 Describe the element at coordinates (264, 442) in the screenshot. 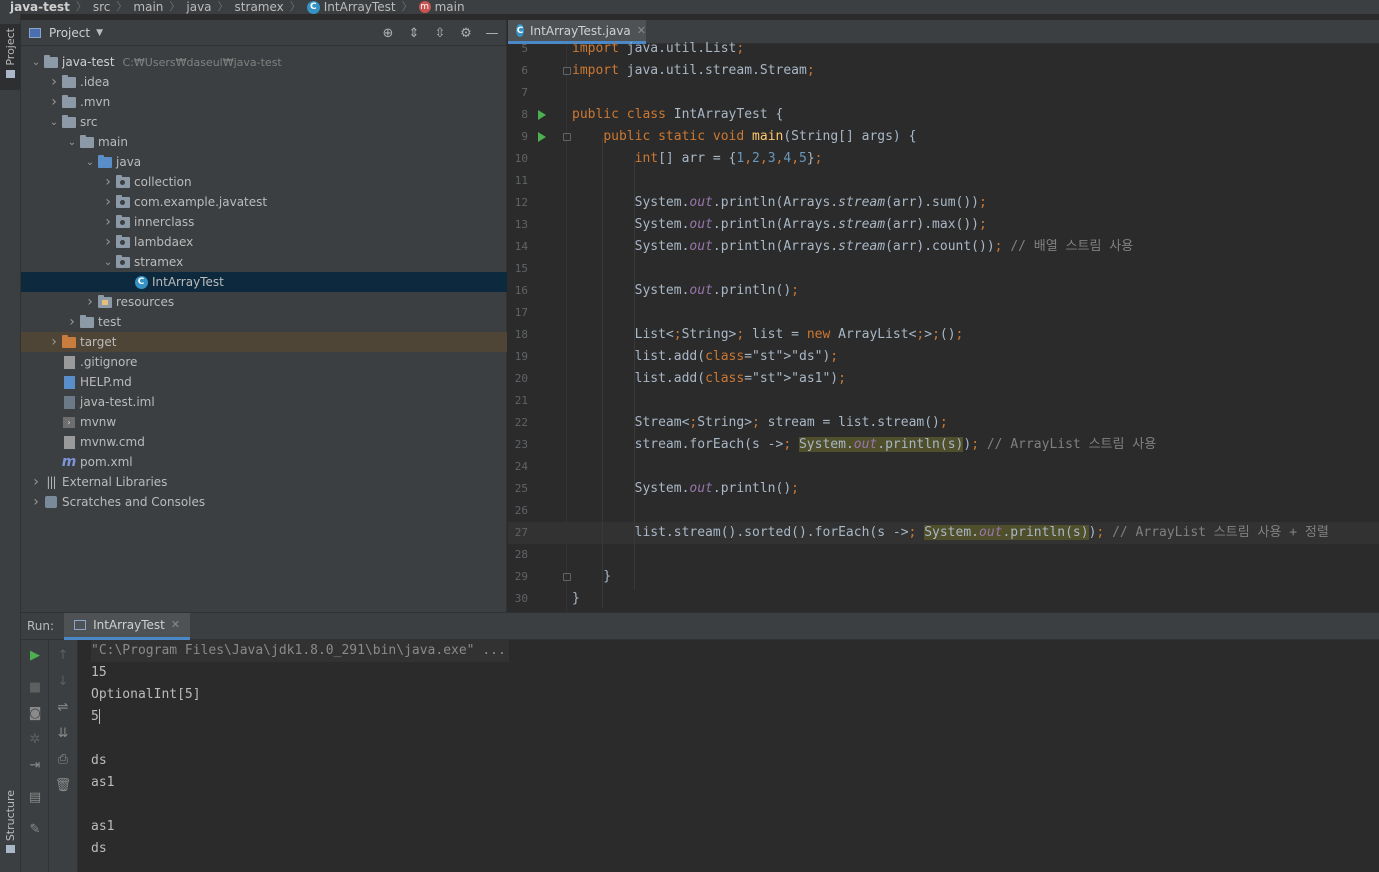

I see `tree-item: mvnw.cmd` at that location.